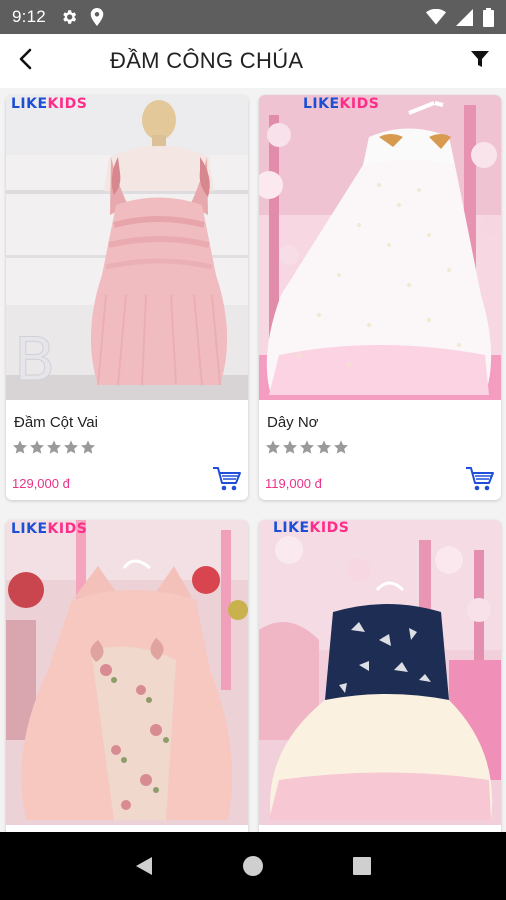 The image size is (506, 900). Describe the element at coordinates (127, 450) in the screenshot. I see `card-body: Đầm Cột Vai 129,000 đ` at that location.